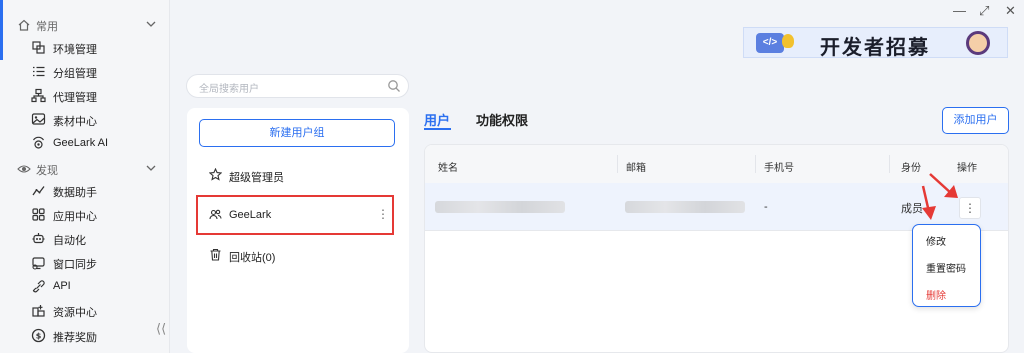  Describe the element at coordinates (81, 143) in the screenshot. I see `sidebar-item-label: GeeLark AI` at that location.